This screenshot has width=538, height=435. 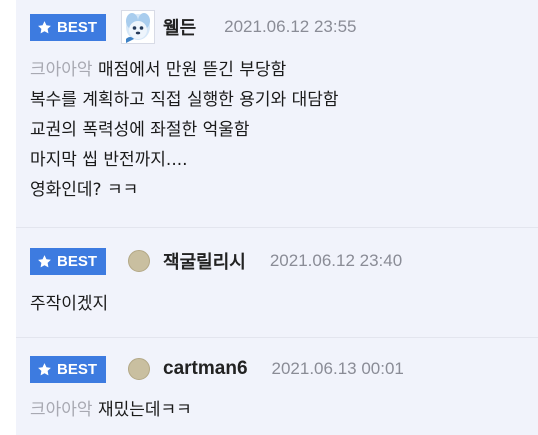 I want to click on avatar-image, so click(x=138, y=27).